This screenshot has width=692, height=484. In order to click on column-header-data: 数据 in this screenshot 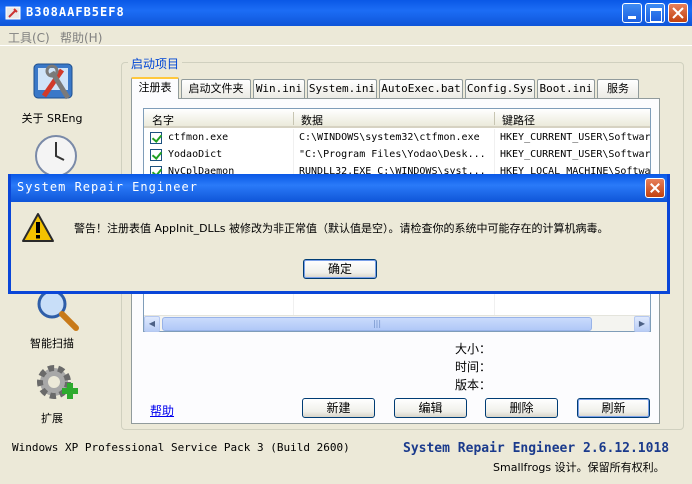, I will do `click(312, 120)`.